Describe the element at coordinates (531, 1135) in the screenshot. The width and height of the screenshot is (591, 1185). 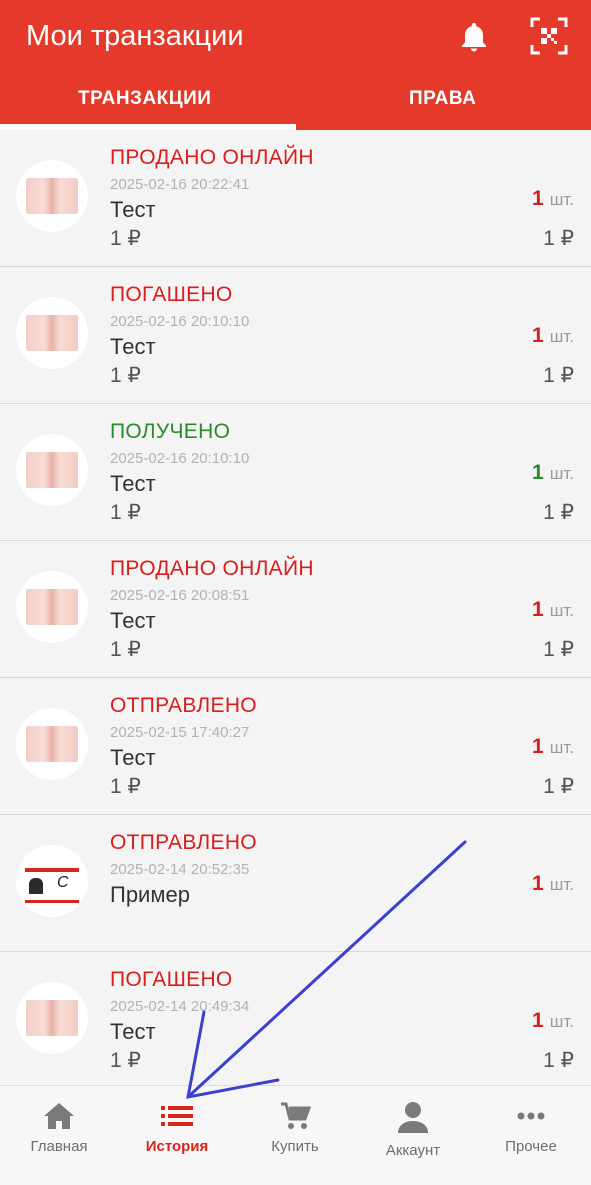
I see `nav-item-more: Прочее` at that location.